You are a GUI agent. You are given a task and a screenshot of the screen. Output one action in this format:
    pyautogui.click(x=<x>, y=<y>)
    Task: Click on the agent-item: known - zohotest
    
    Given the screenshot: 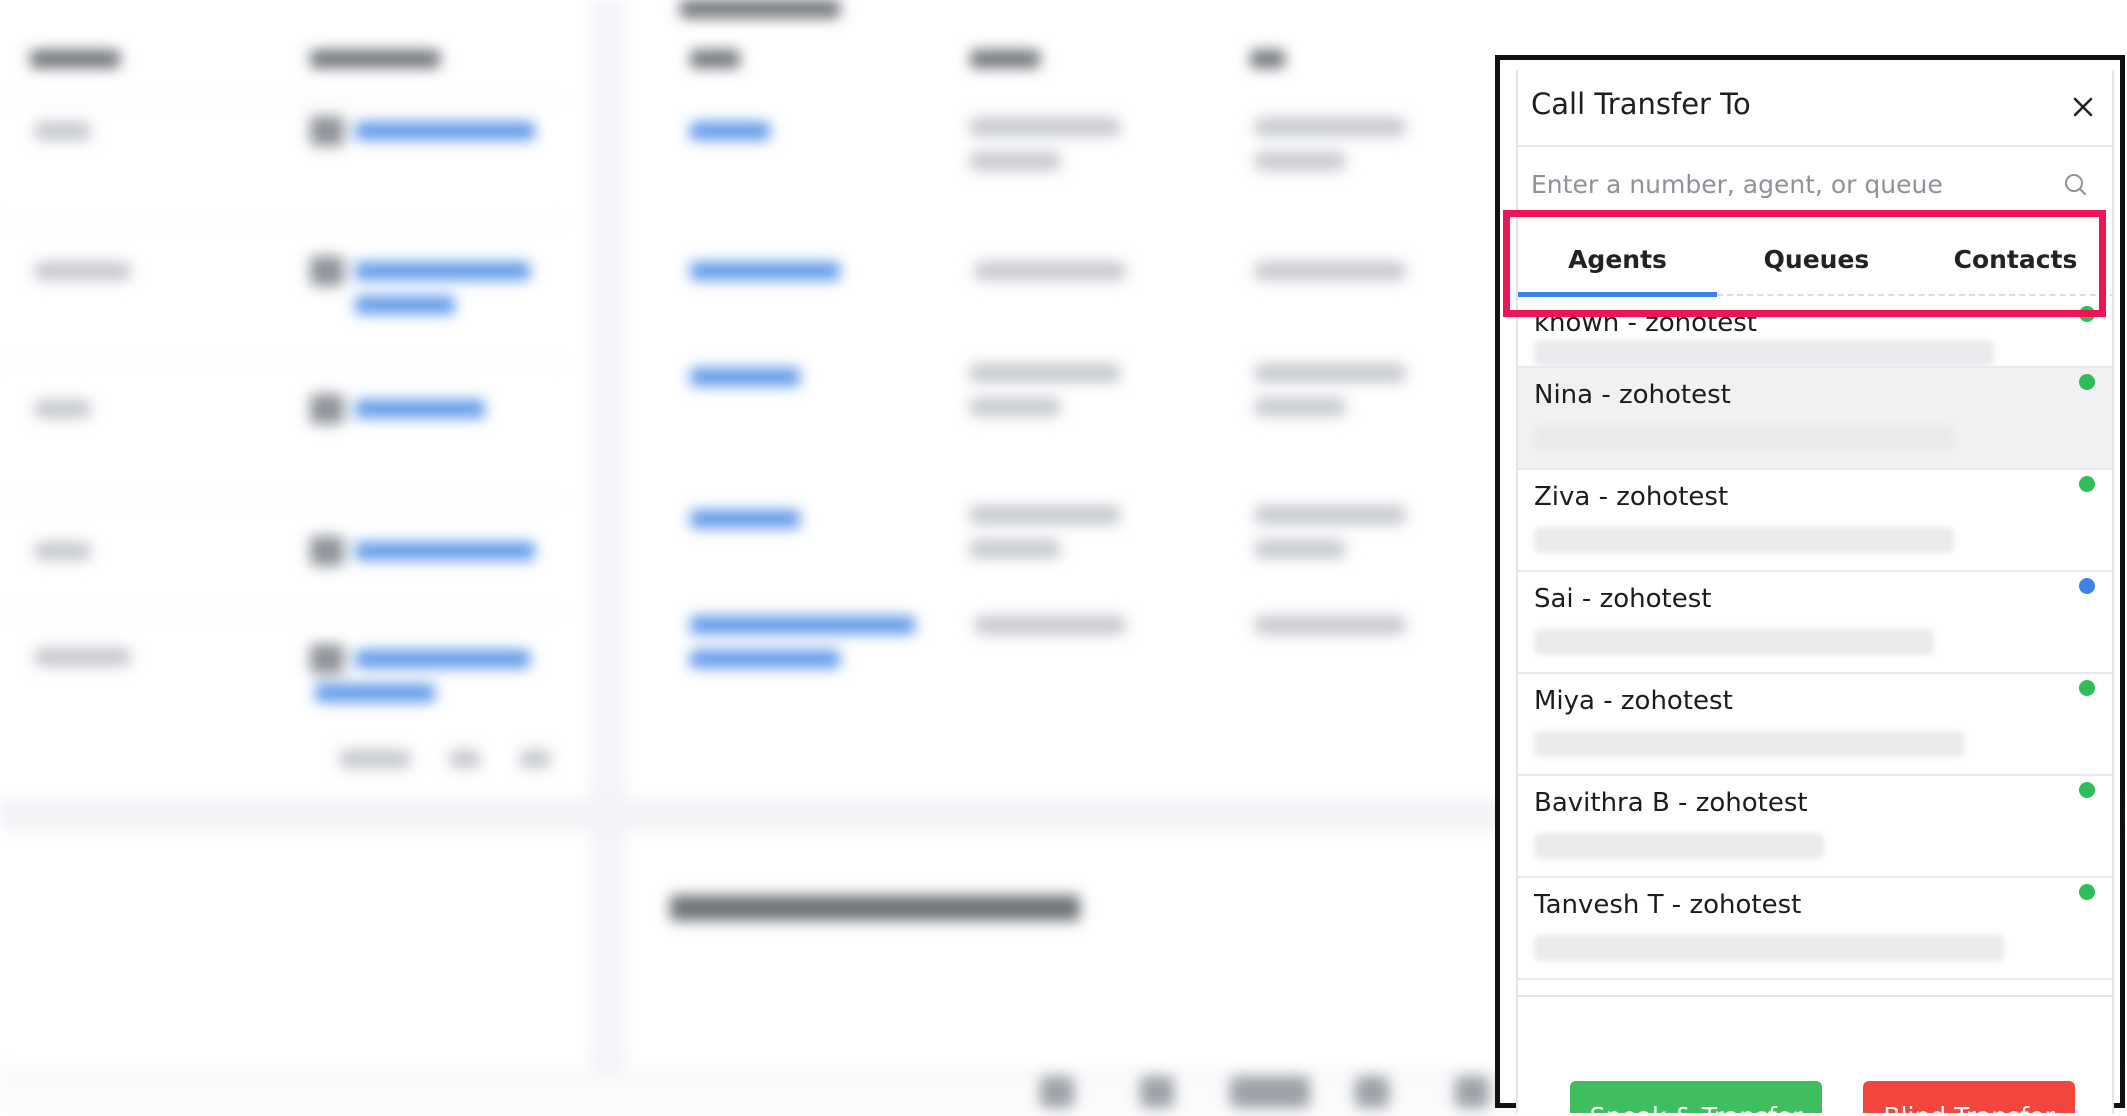 What is the action you would take?
    pyautogui.click(x=1815, y=335)
    